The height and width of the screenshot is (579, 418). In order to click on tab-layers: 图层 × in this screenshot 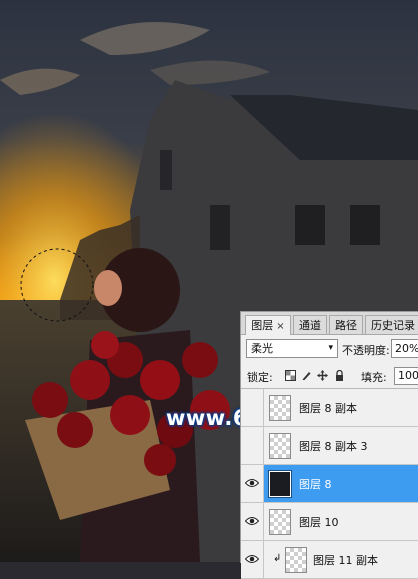, I will do `click(268, 325)`.